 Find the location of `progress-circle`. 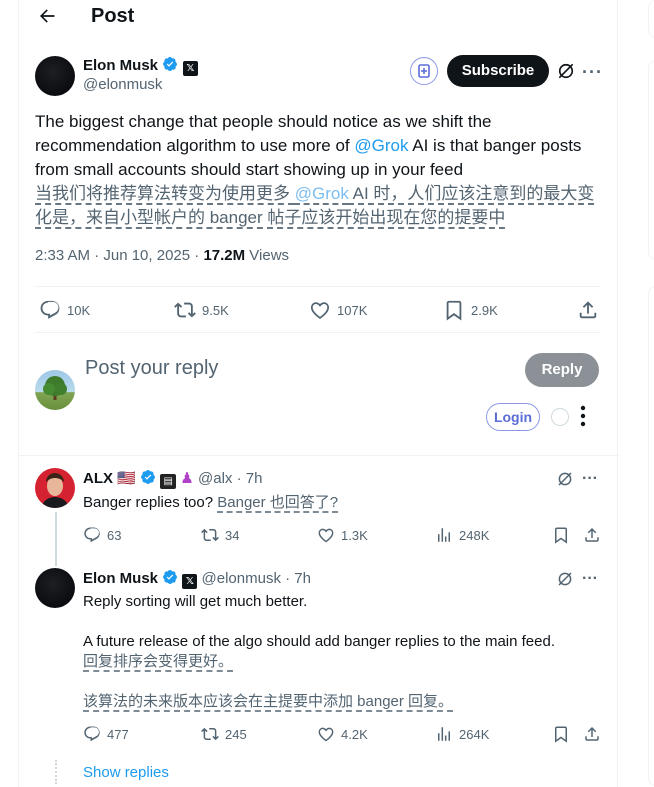

progress-circle is located at coordinates (560, 417).